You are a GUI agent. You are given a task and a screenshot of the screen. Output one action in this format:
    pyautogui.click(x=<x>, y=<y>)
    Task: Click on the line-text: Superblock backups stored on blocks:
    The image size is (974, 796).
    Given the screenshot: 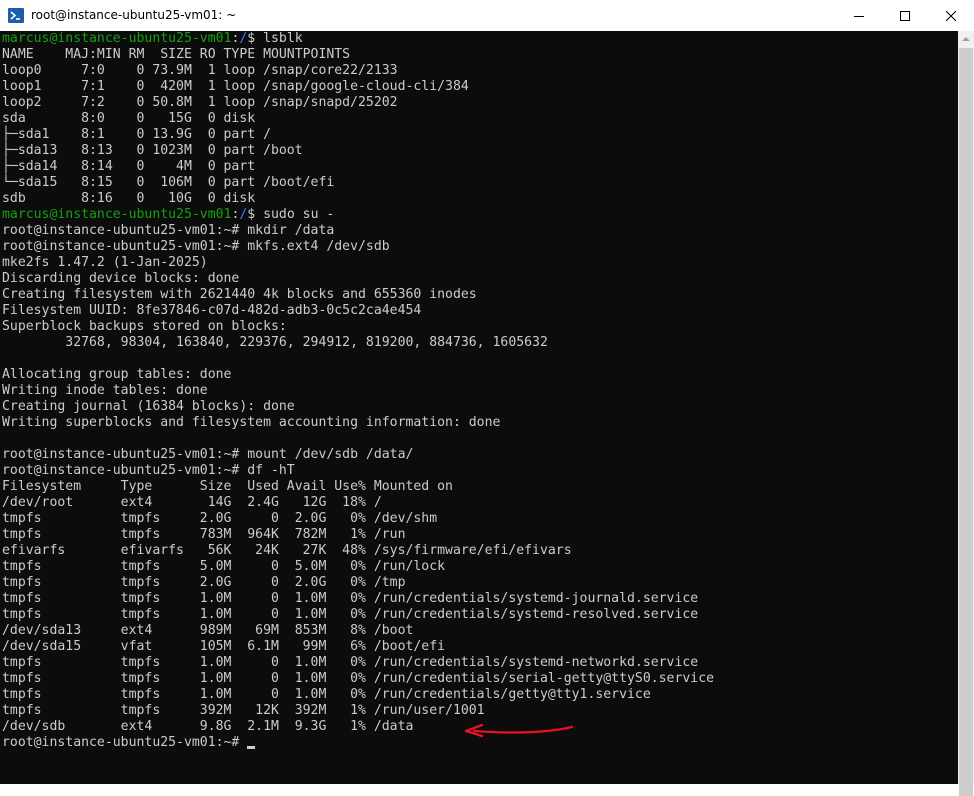 What is the action you would take?
    pyautogui.click(x=144, y=326)
    